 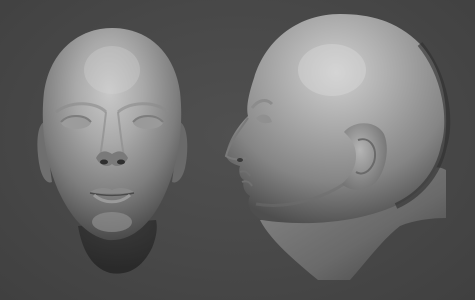 I want to click on front-chin, so click(x=112, y=222).